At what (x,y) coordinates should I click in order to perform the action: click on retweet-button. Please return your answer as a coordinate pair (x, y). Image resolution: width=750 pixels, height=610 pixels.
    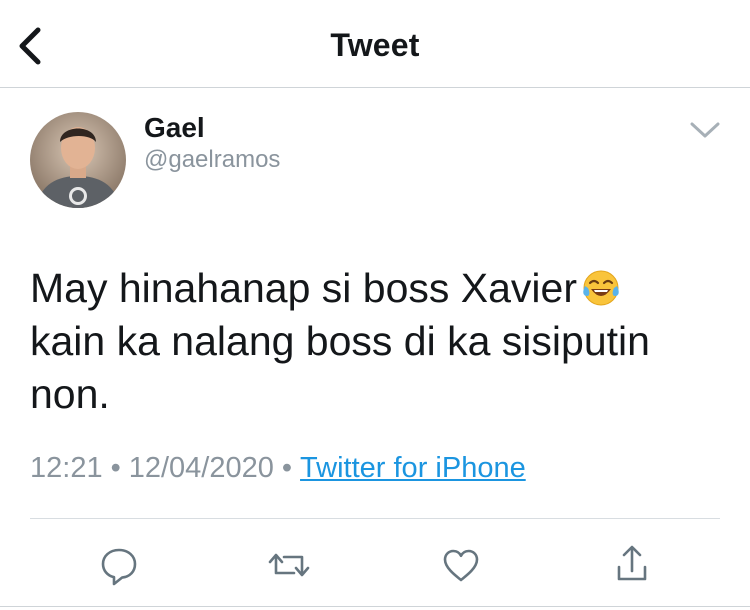
    Looking at the image, I should click on (289, 565).